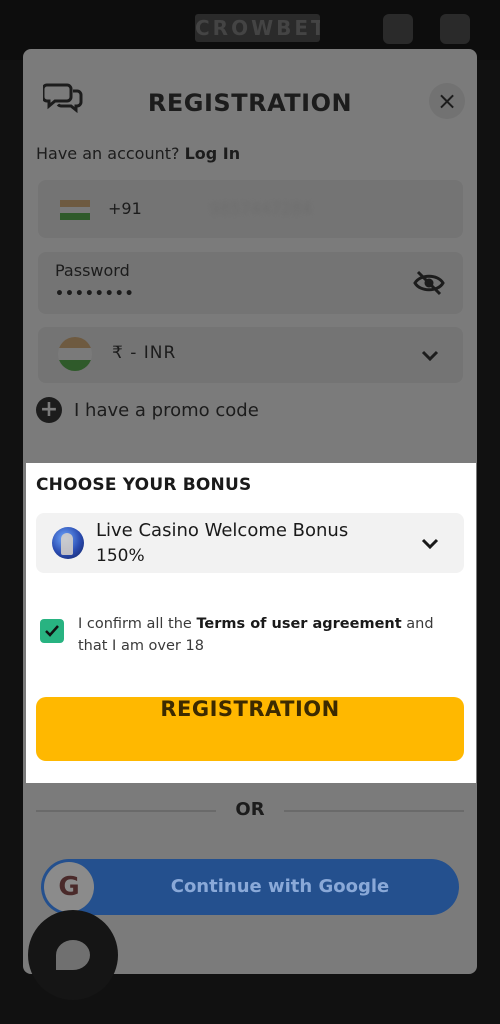 Image resolution: width=500 pixels, height=1024 pixels. What do you see at coordinates (213, 153) in the screenshot?
I see `login-link: Log In` at bounding box center [213, 153].